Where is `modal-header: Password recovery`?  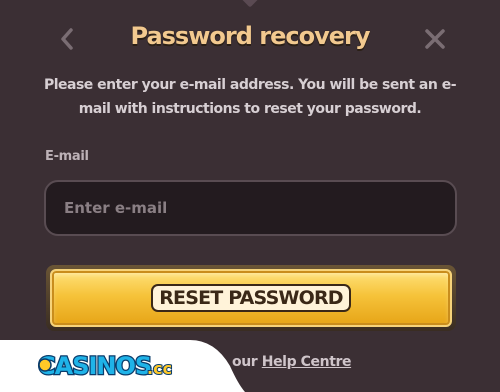 modal-header: Password recovery is located at coordinates (250, 40).